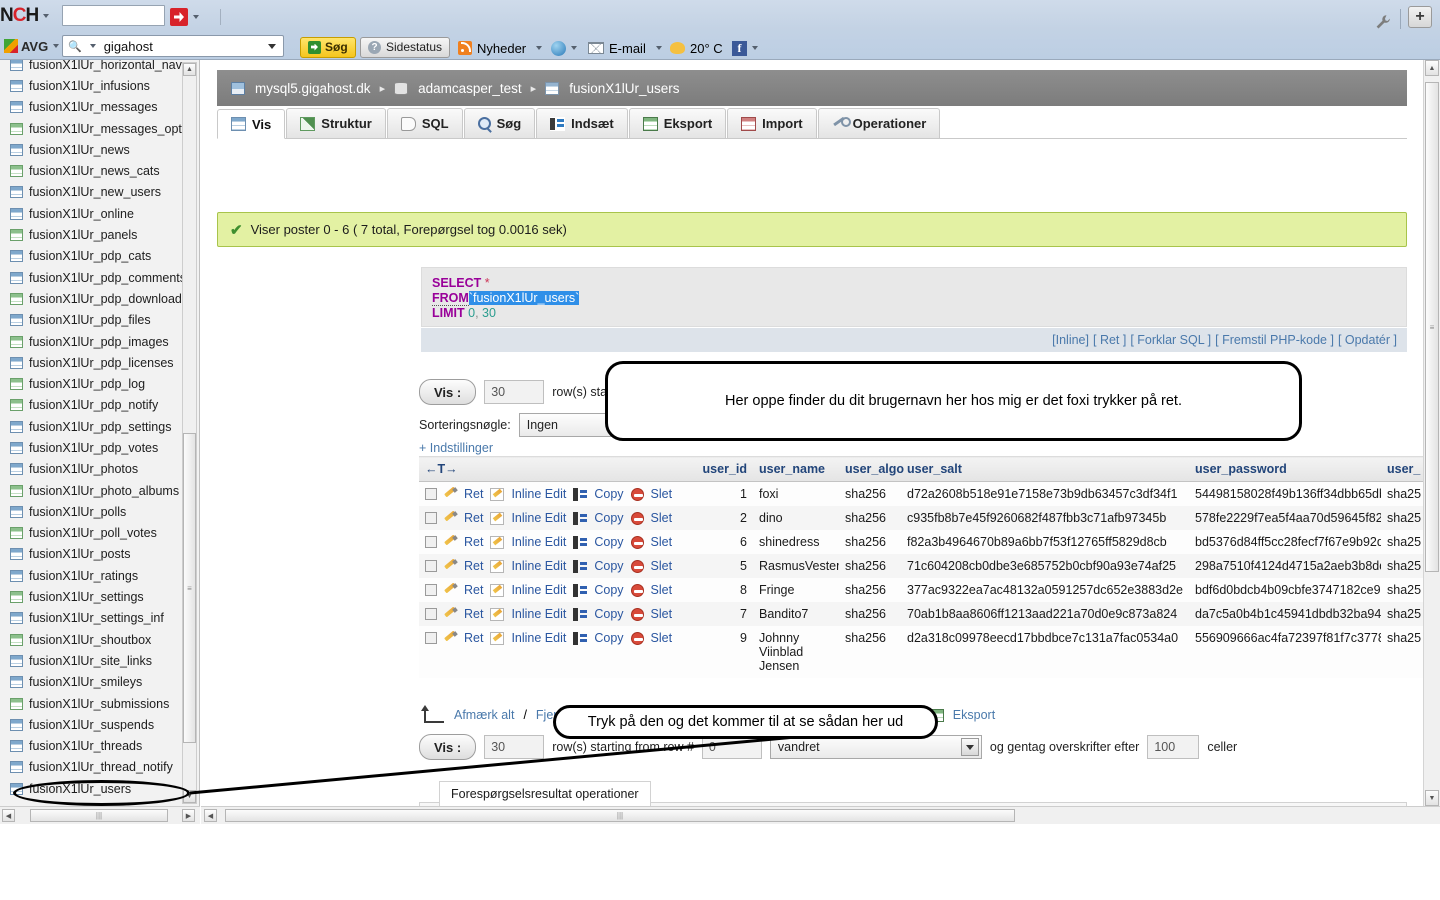 This screenshot has width=1440, height=900. What do you see at coordinates (1420, 17) in the screenshot?
I see `new-tab-button: +` at bounding box center [1420, 17].